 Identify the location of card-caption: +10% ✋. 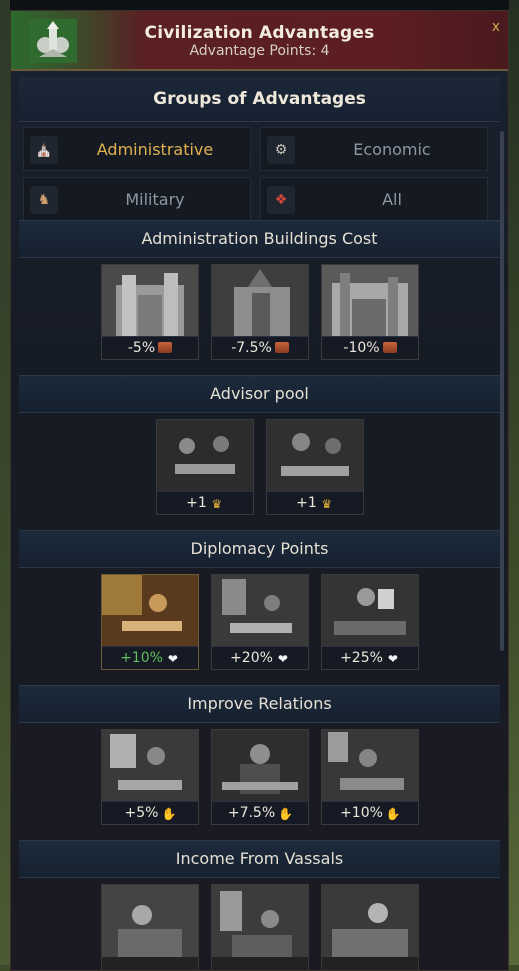
(370, 812).